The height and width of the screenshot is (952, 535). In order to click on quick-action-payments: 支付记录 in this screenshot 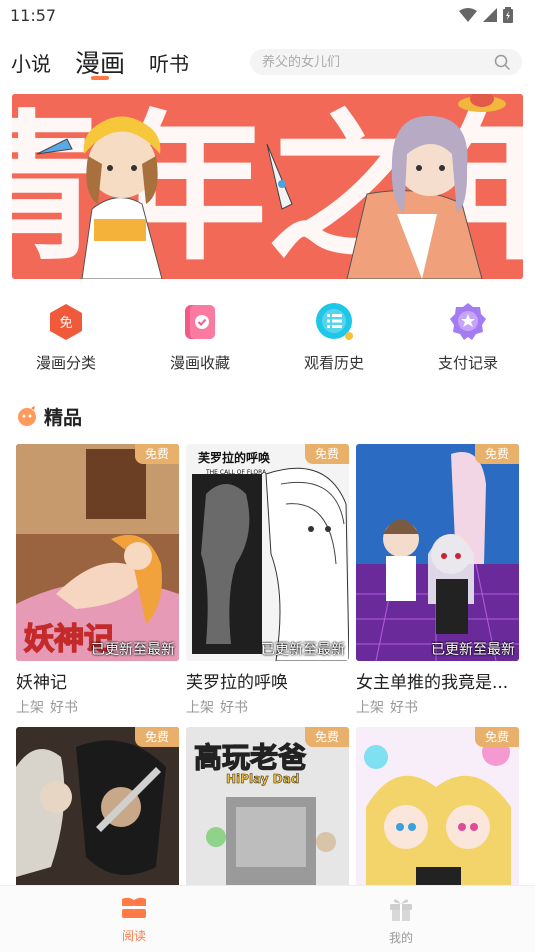, I will do `click(468, 336)`.